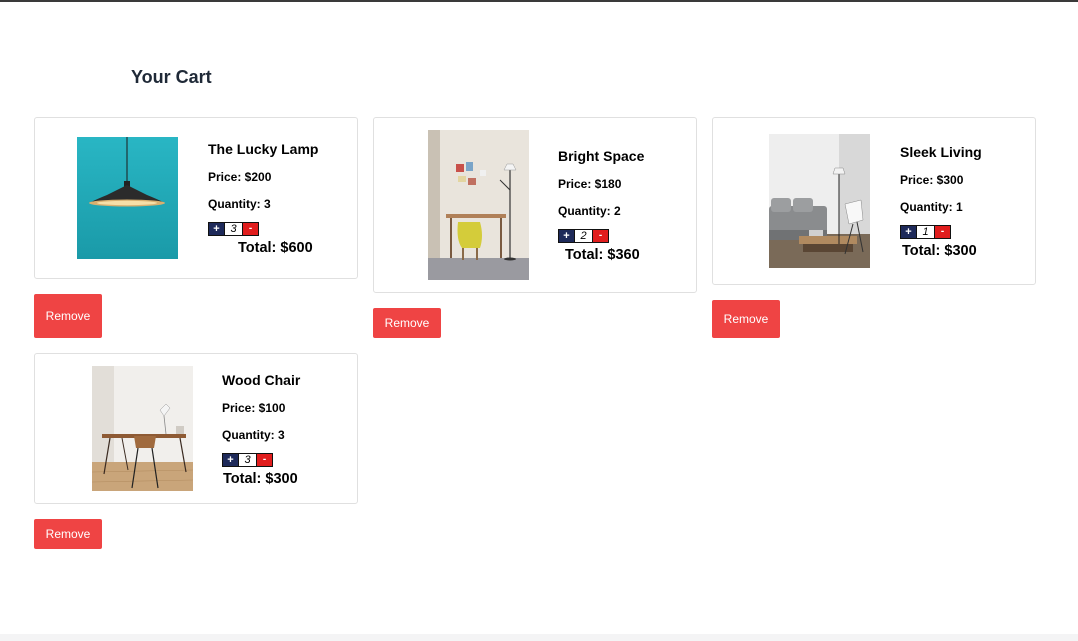 The image size is (1078, 641). Describe the element at coordinates (142, 428) in the screenshot. I see `product-image-desk` at that location.